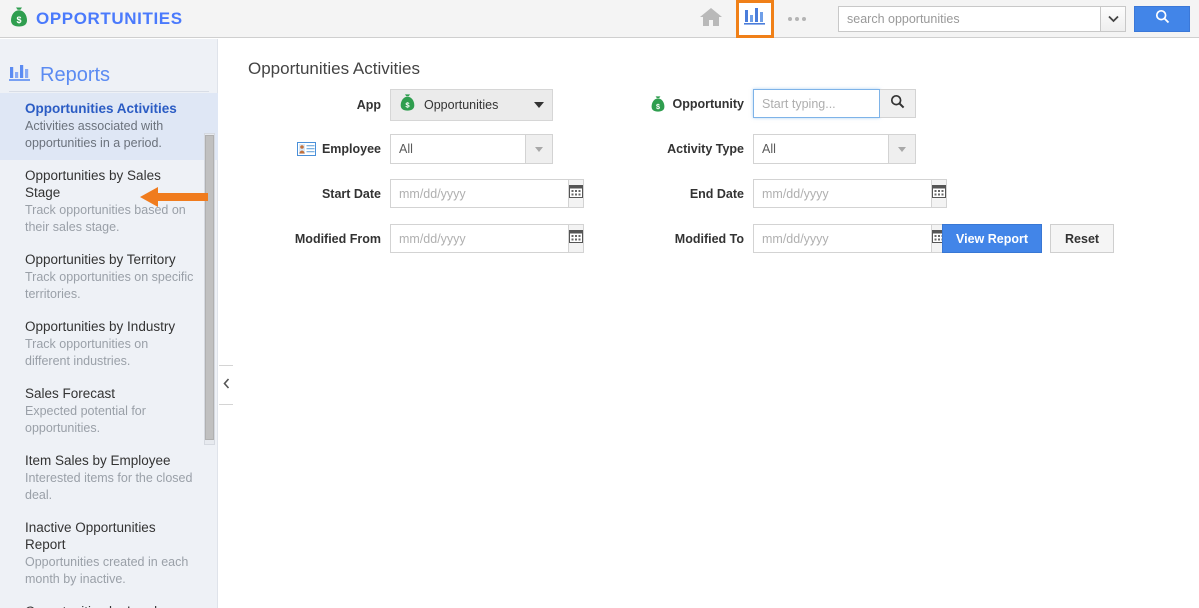 The width and height of the screenshot is (1199, 608). Describe the element at coordinates (70, 393) in the screenshot. I see `report-item-name: Sales Forecast` at that location.